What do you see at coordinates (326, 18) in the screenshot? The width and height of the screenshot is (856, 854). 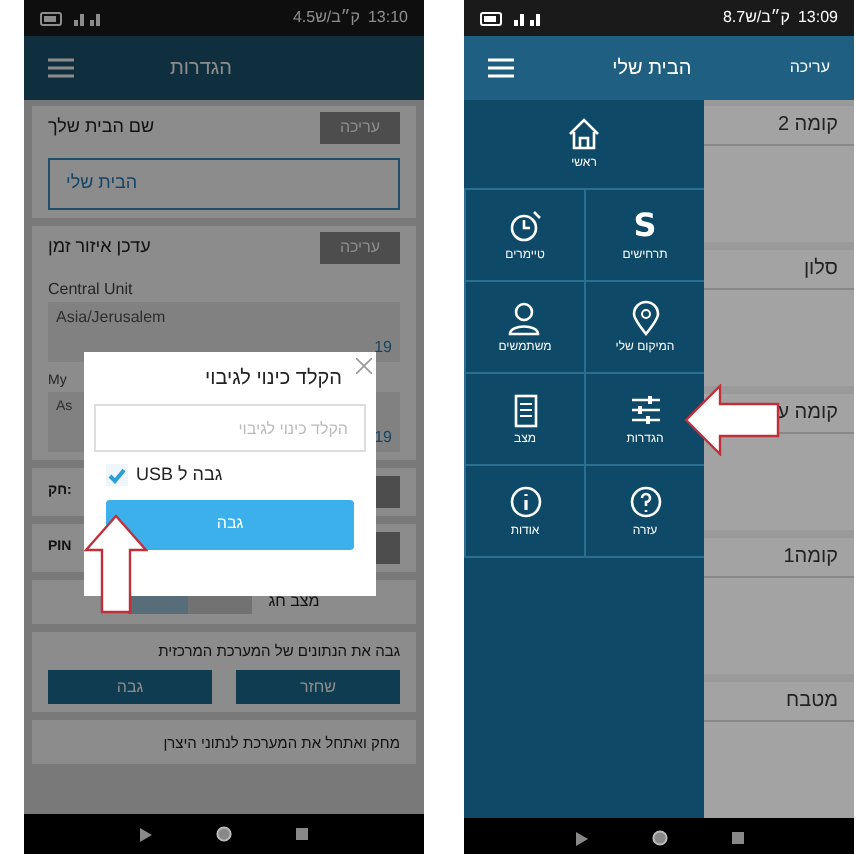 I see `network-speed: 4.5ק״ב/ש` at bounding box center [326, 18].